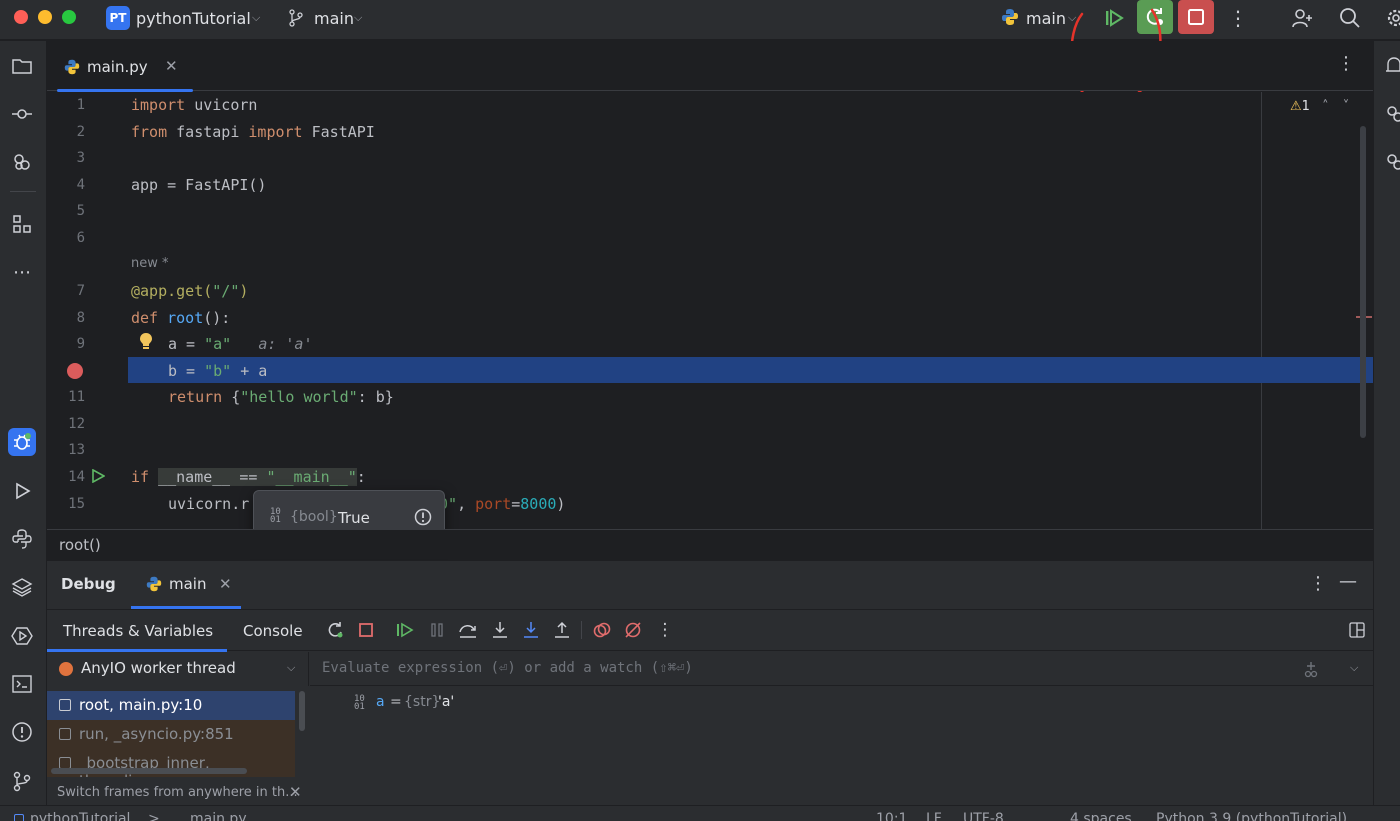 Image resolution: width=1400 pixels, height=821 pixels. I want to click on frames-horizontal-scrollbar, so click(149, 771).